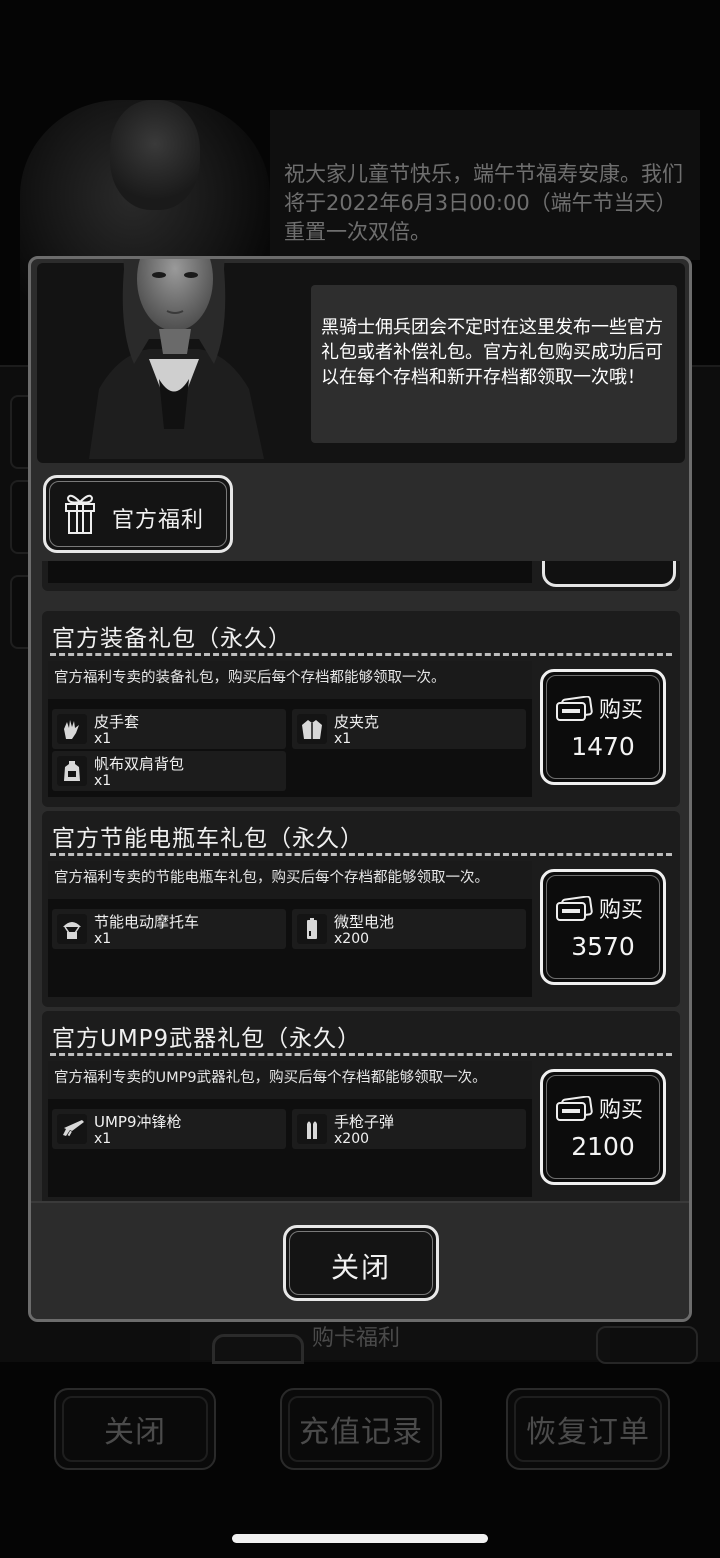  What do you see at coordinates (364, 922) in the screenshot?
I see `pack-item-name: 微型电池` at bounding box center [364, 922].